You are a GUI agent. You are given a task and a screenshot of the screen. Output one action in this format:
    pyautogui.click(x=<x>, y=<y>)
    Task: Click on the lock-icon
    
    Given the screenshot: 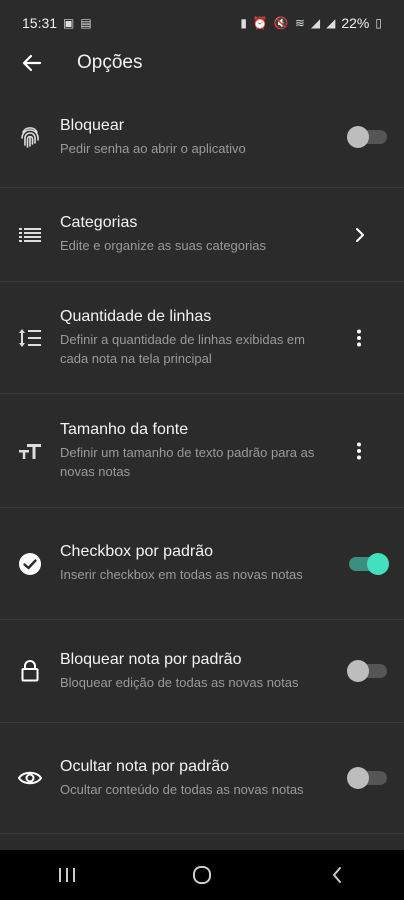 What is the action you would take?
    pyautogui.click(x=30, y=671)
    